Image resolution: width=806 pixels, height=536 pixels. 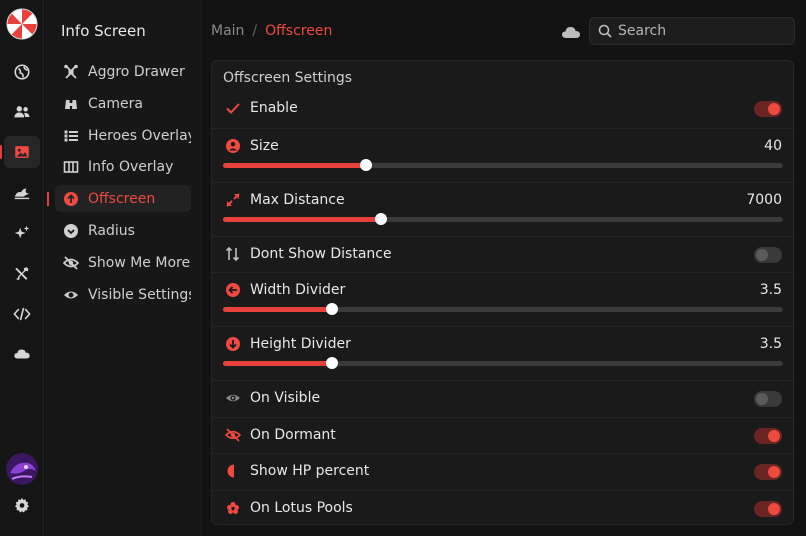 What do you see at coordinates (502, 398) in the screenshot?
I see `setting-on-visible: On Visible` at bounding box center [502, 398].